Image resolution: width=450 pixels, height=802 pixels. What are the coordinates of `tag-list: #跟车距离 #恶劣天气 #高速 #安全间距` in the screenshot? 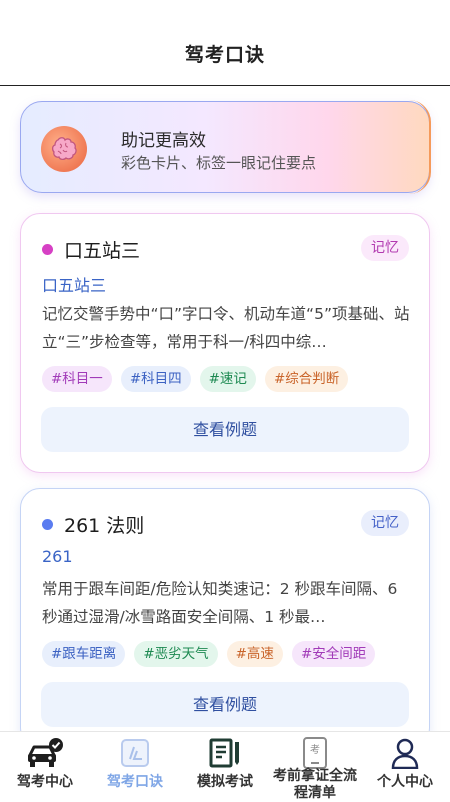 It's located at (209, 654).